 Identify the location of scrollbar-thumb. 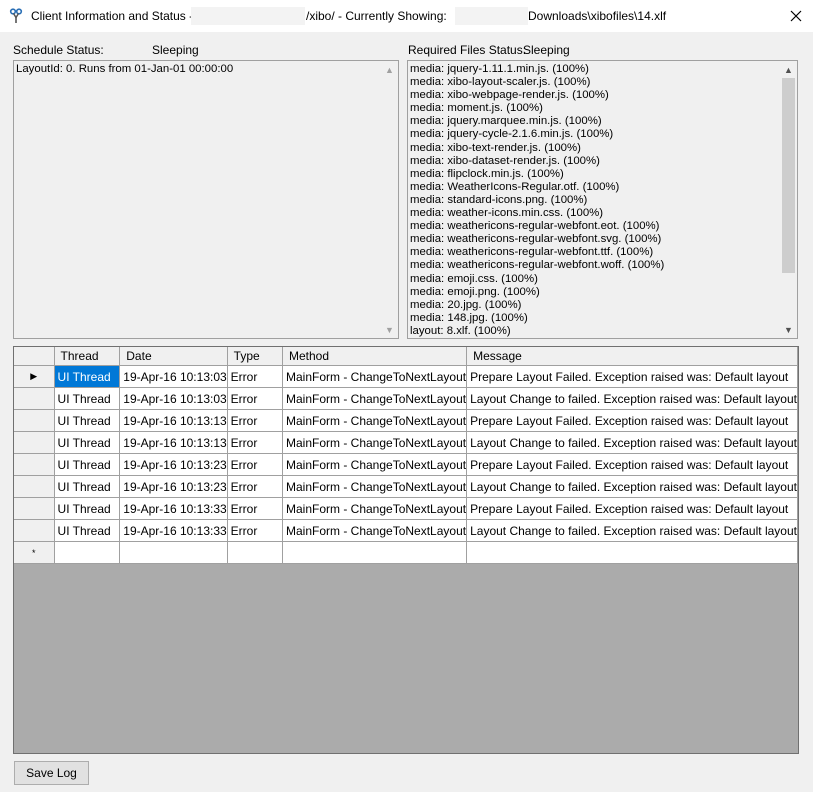
(788, 175).